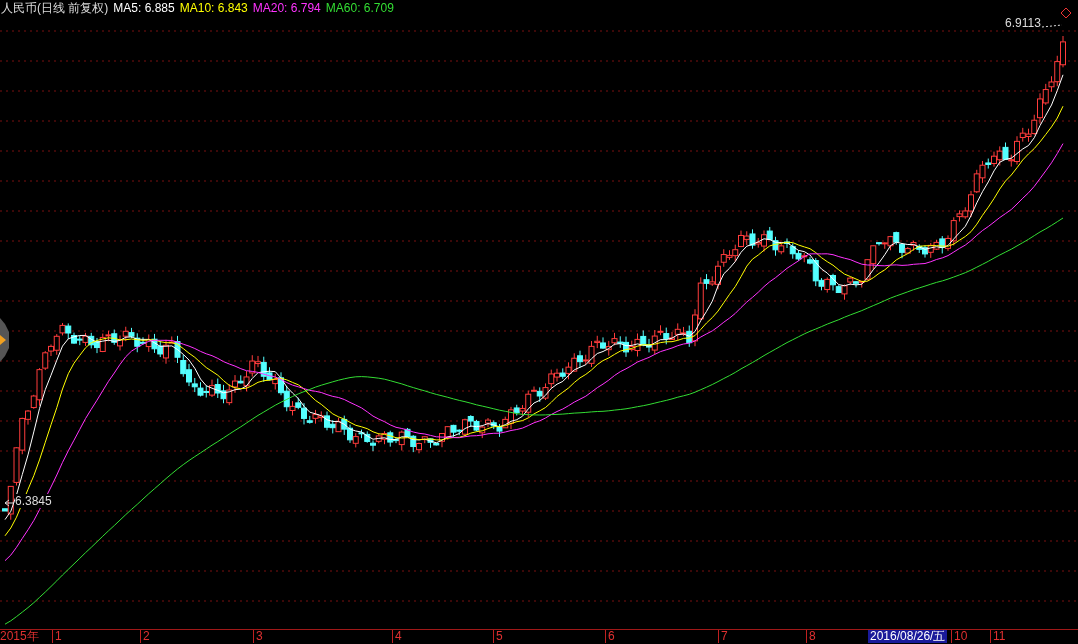 Image resolution: width=1078 pixels, height=644 pixels. Describe the element at coordinates (811, 636) in the screenshot. I see `month-label: 8` at that location.